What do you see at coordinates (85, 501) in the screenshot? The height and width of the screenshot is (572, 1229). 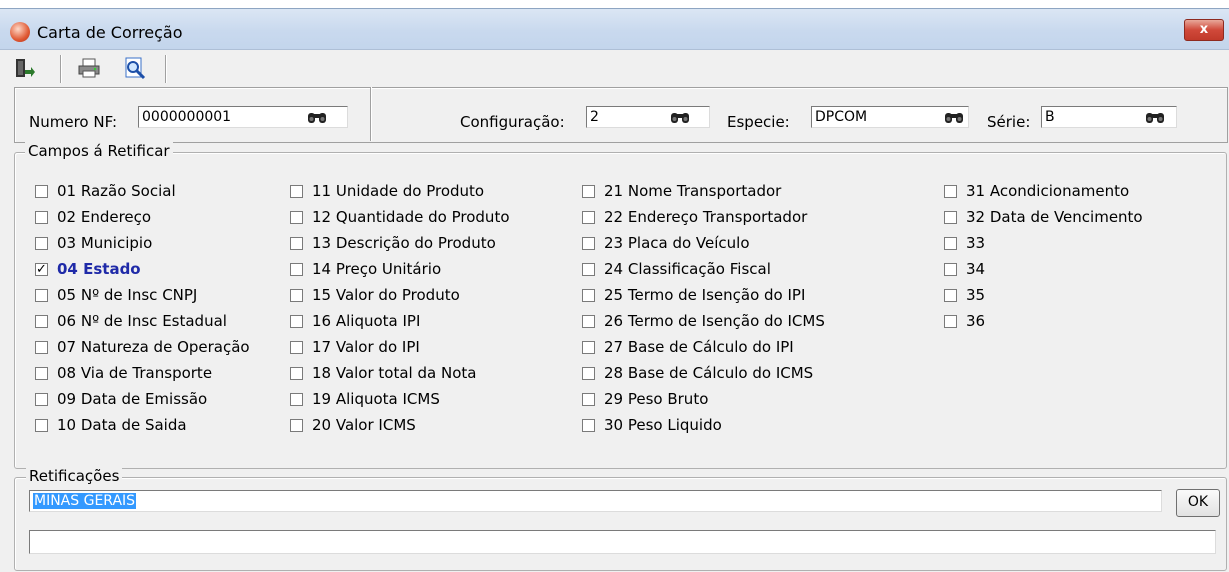 I see `retificacao-value: MINAS GERAIS` at bounding box center [85, 501].